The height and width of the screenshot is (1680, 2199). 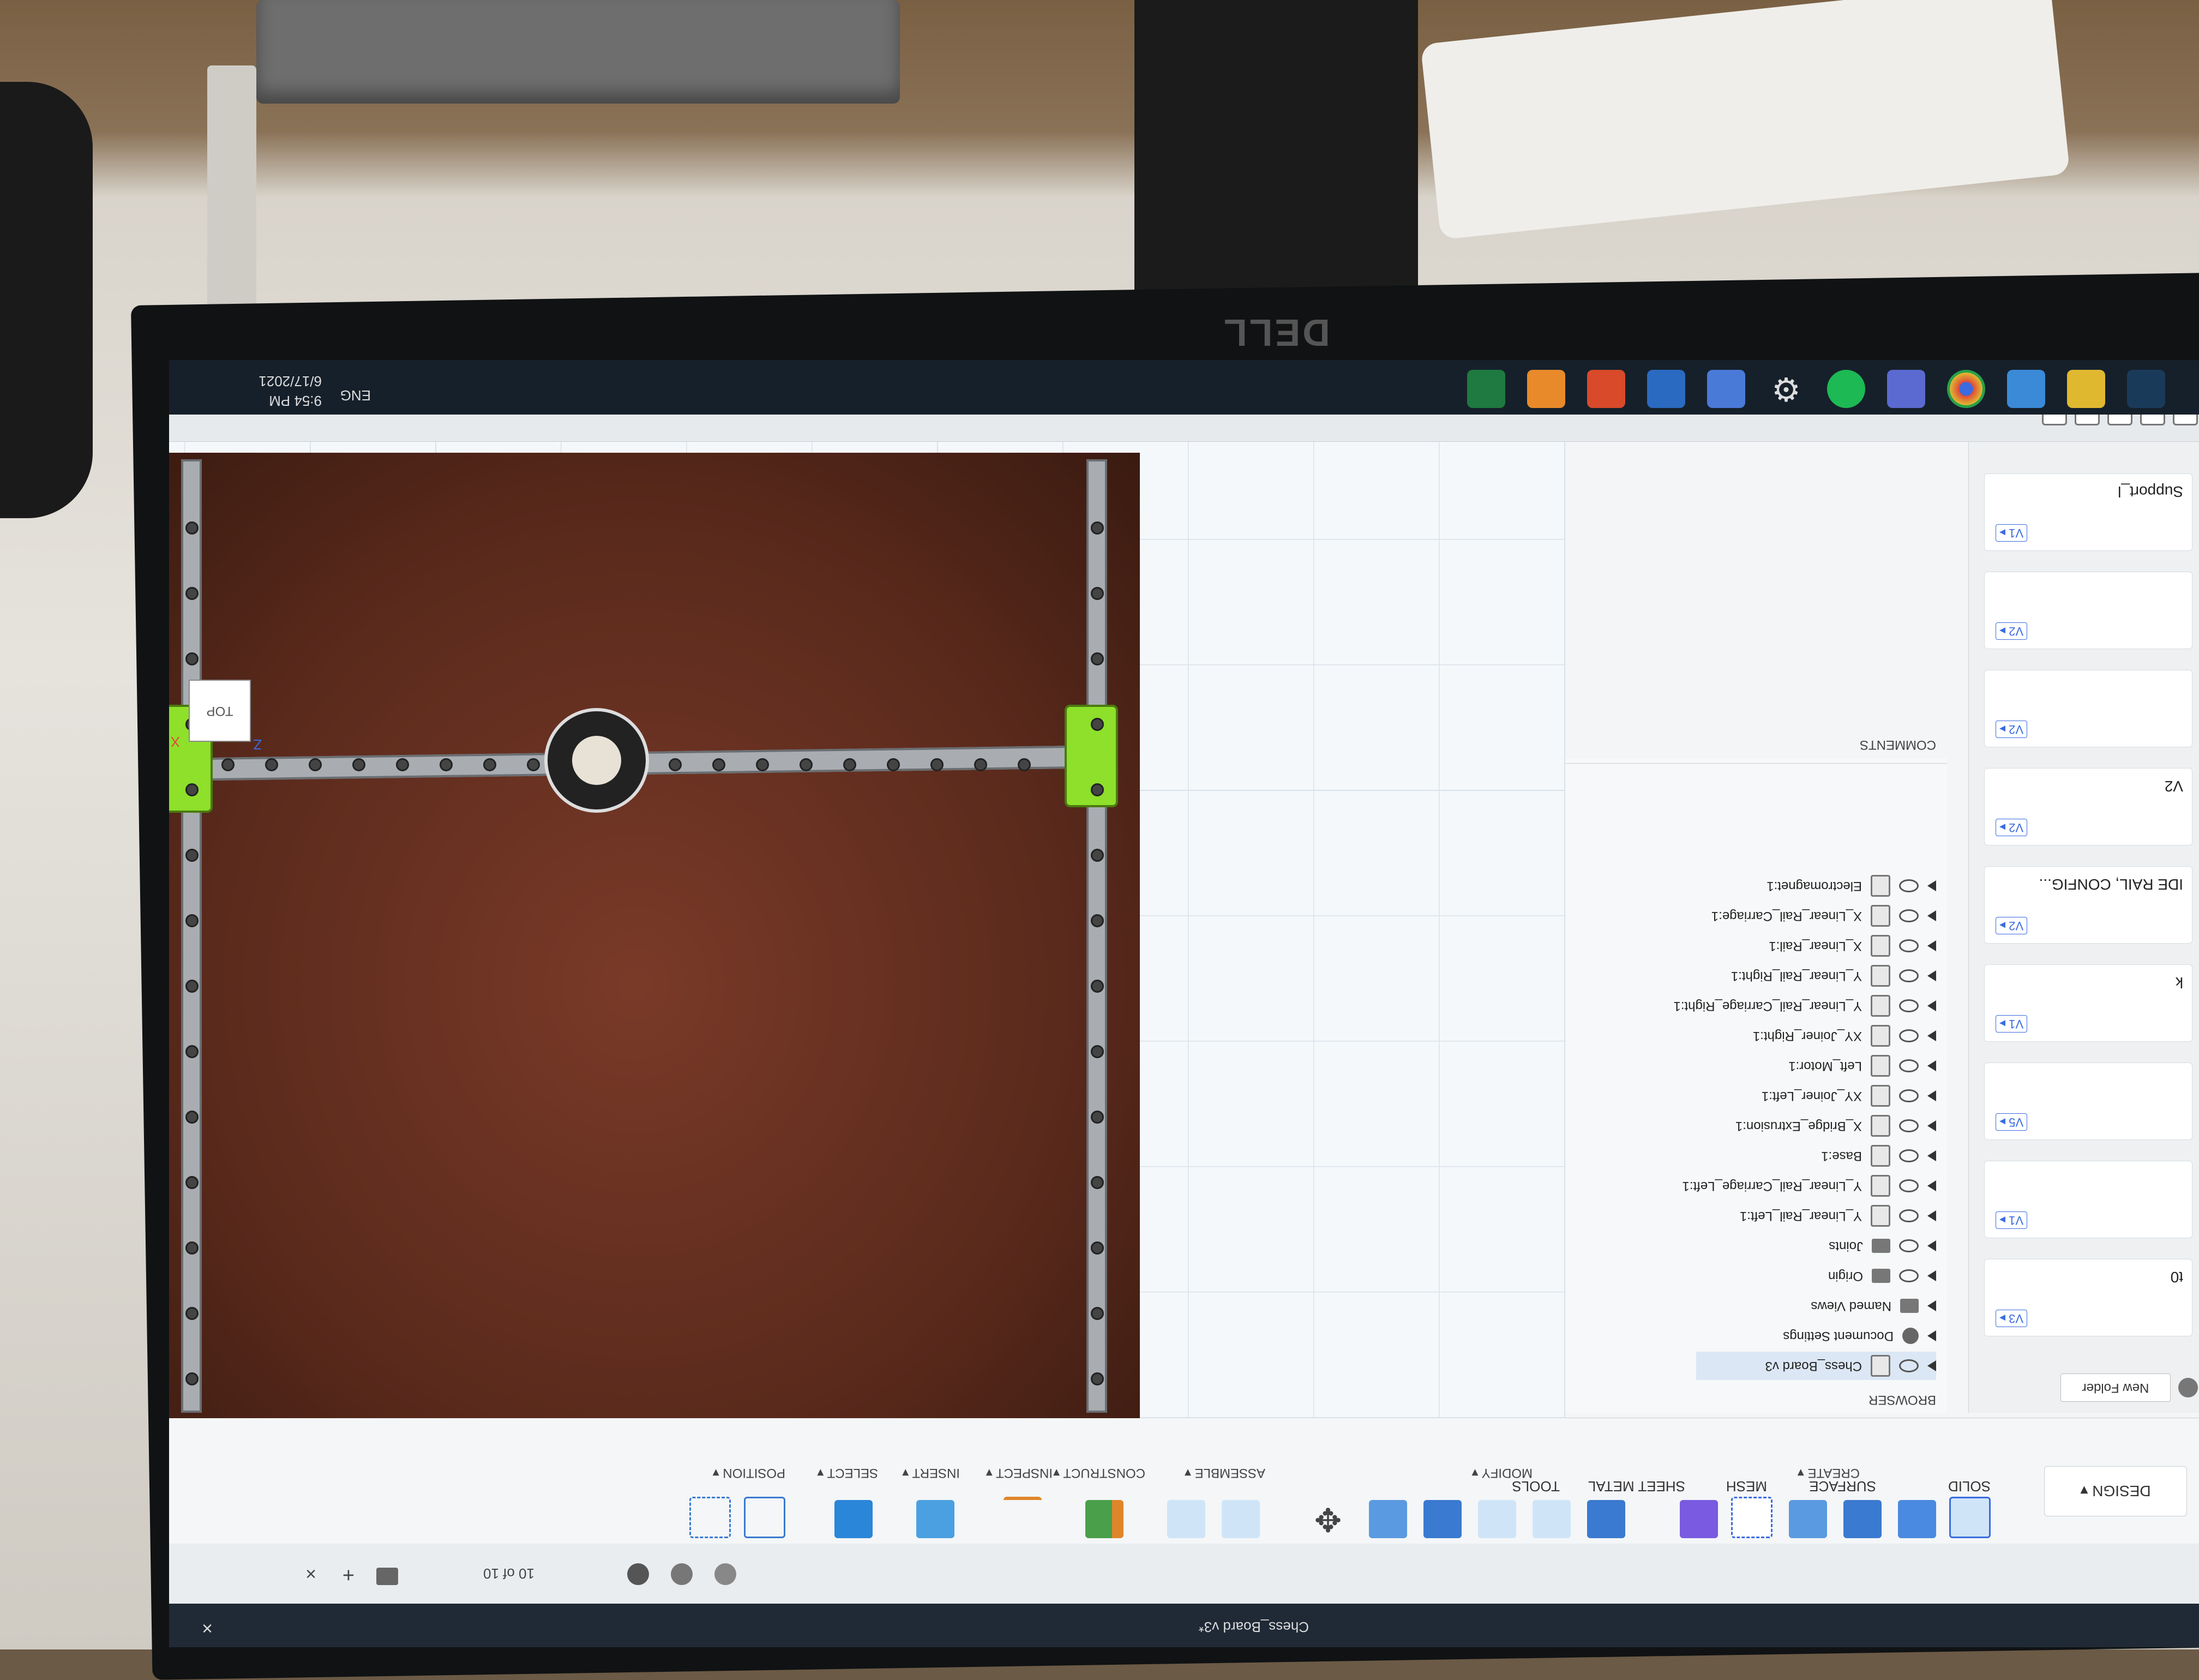 I want to click on group-position-label: POSITION ▾, so click(x=749, y=1473).